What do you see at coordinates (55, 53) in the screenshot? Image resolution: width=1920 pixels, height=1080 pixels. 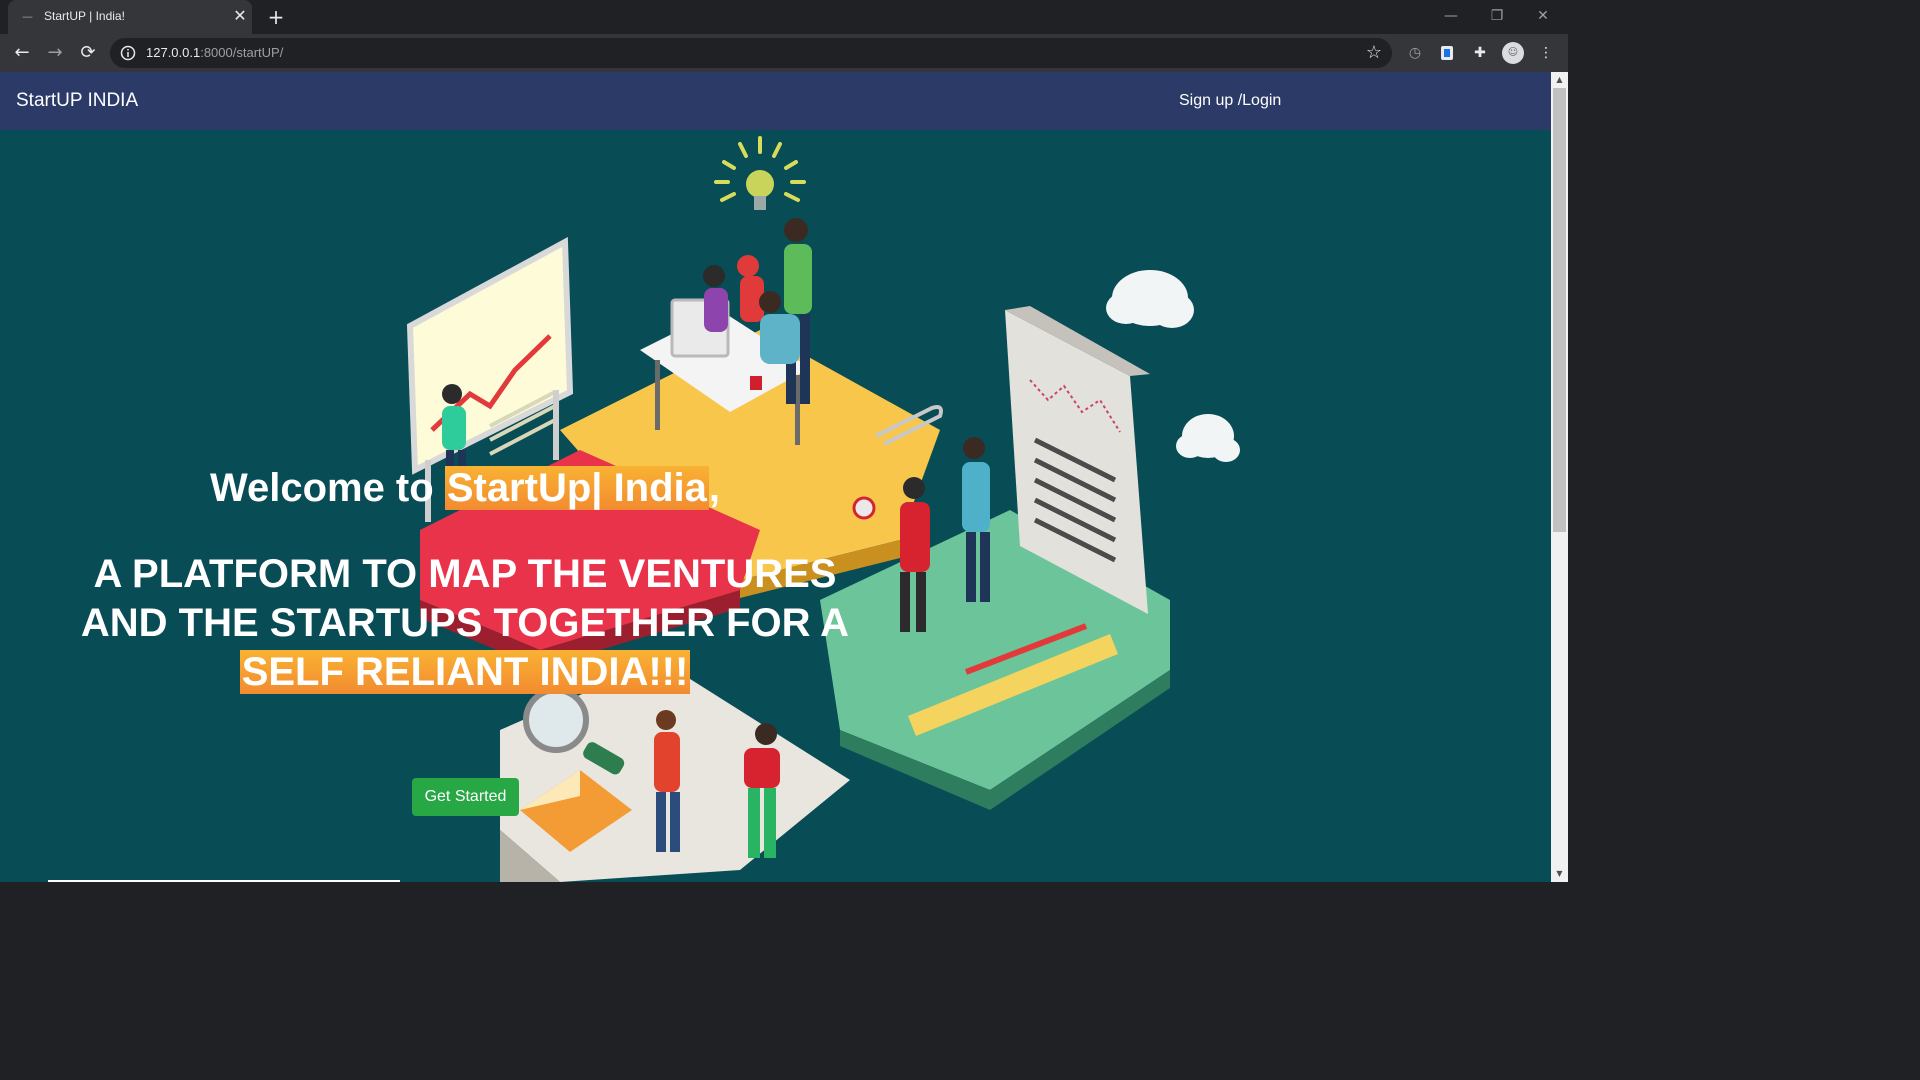 I see `forward-button: →` at bounding box center [55, 53].